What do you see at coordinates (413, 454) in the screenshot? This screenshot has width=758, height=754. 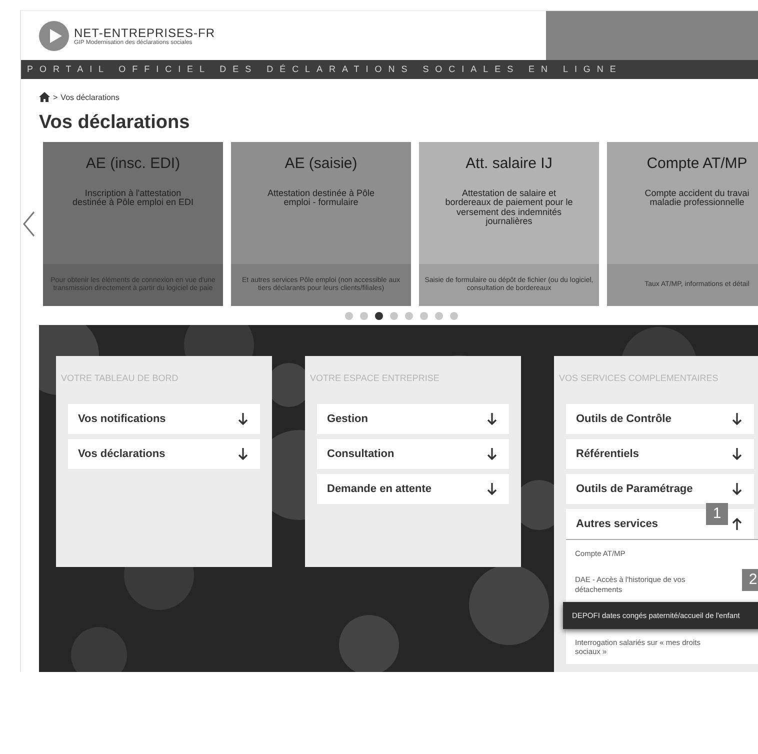 I see `accordion-item: Consultation` at bounding box center [413, 454].